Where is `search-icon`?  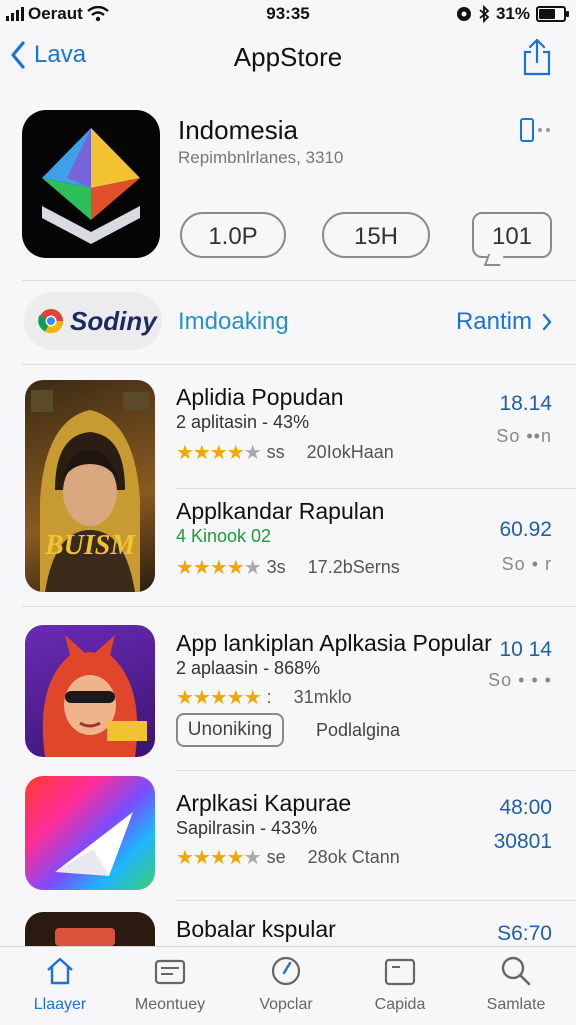
search-icon is located at coordinates (516, 971).